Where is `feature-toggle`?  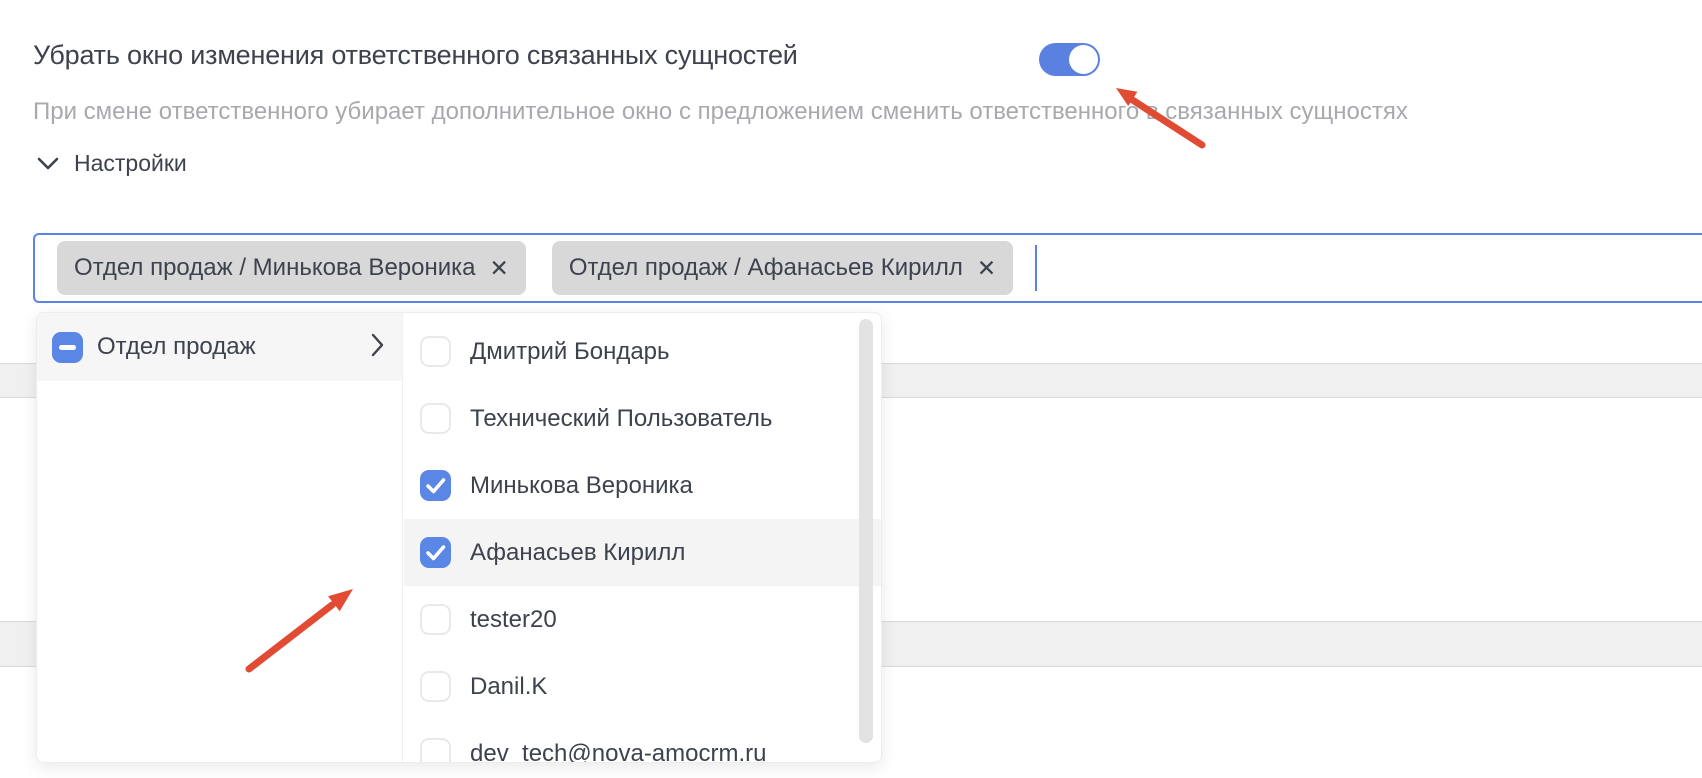
feature-toggle is located at coordinates (1069, 59).